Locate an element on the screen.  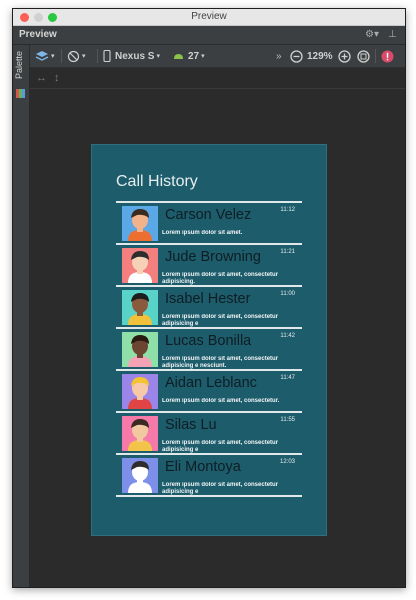
zoom-fit-icon is located at coordinates (363, 56).